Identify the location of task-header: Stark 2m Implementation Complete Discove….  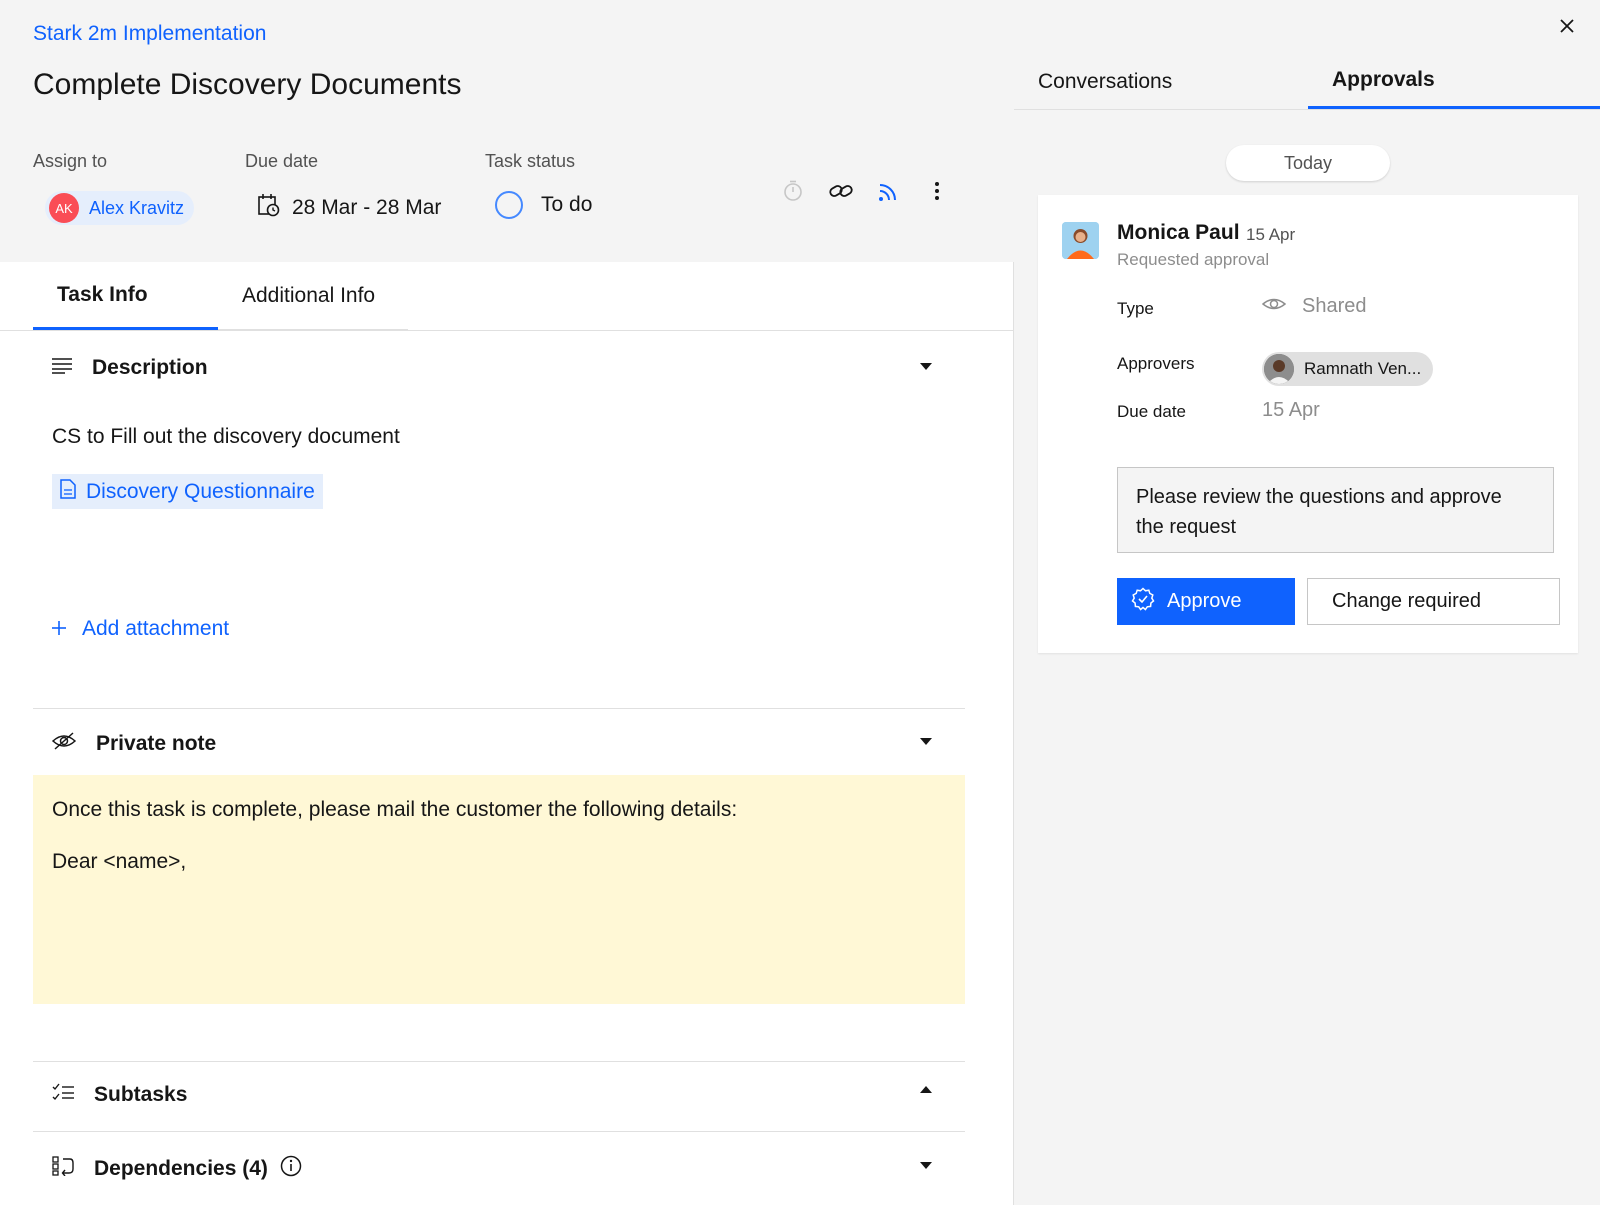
(507, 131).